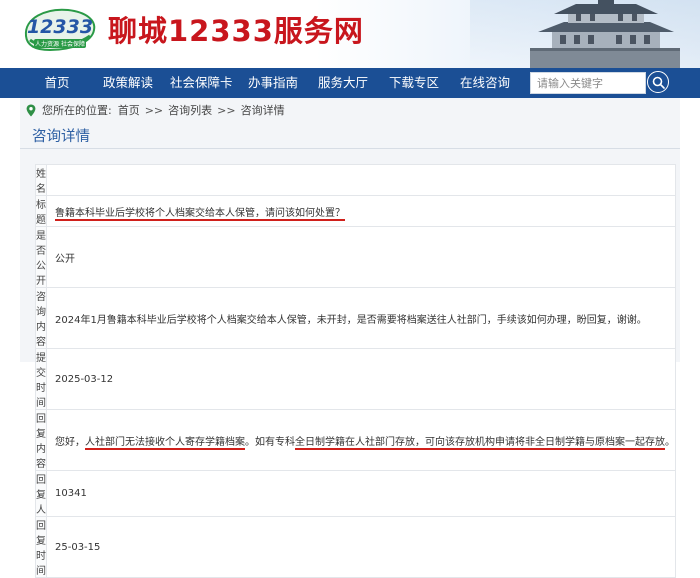  What do you see at coordinates (262, 110) in the screenshot?
I see `breadcrumb-current: 咨询详情` at bounding box center [262, 110].